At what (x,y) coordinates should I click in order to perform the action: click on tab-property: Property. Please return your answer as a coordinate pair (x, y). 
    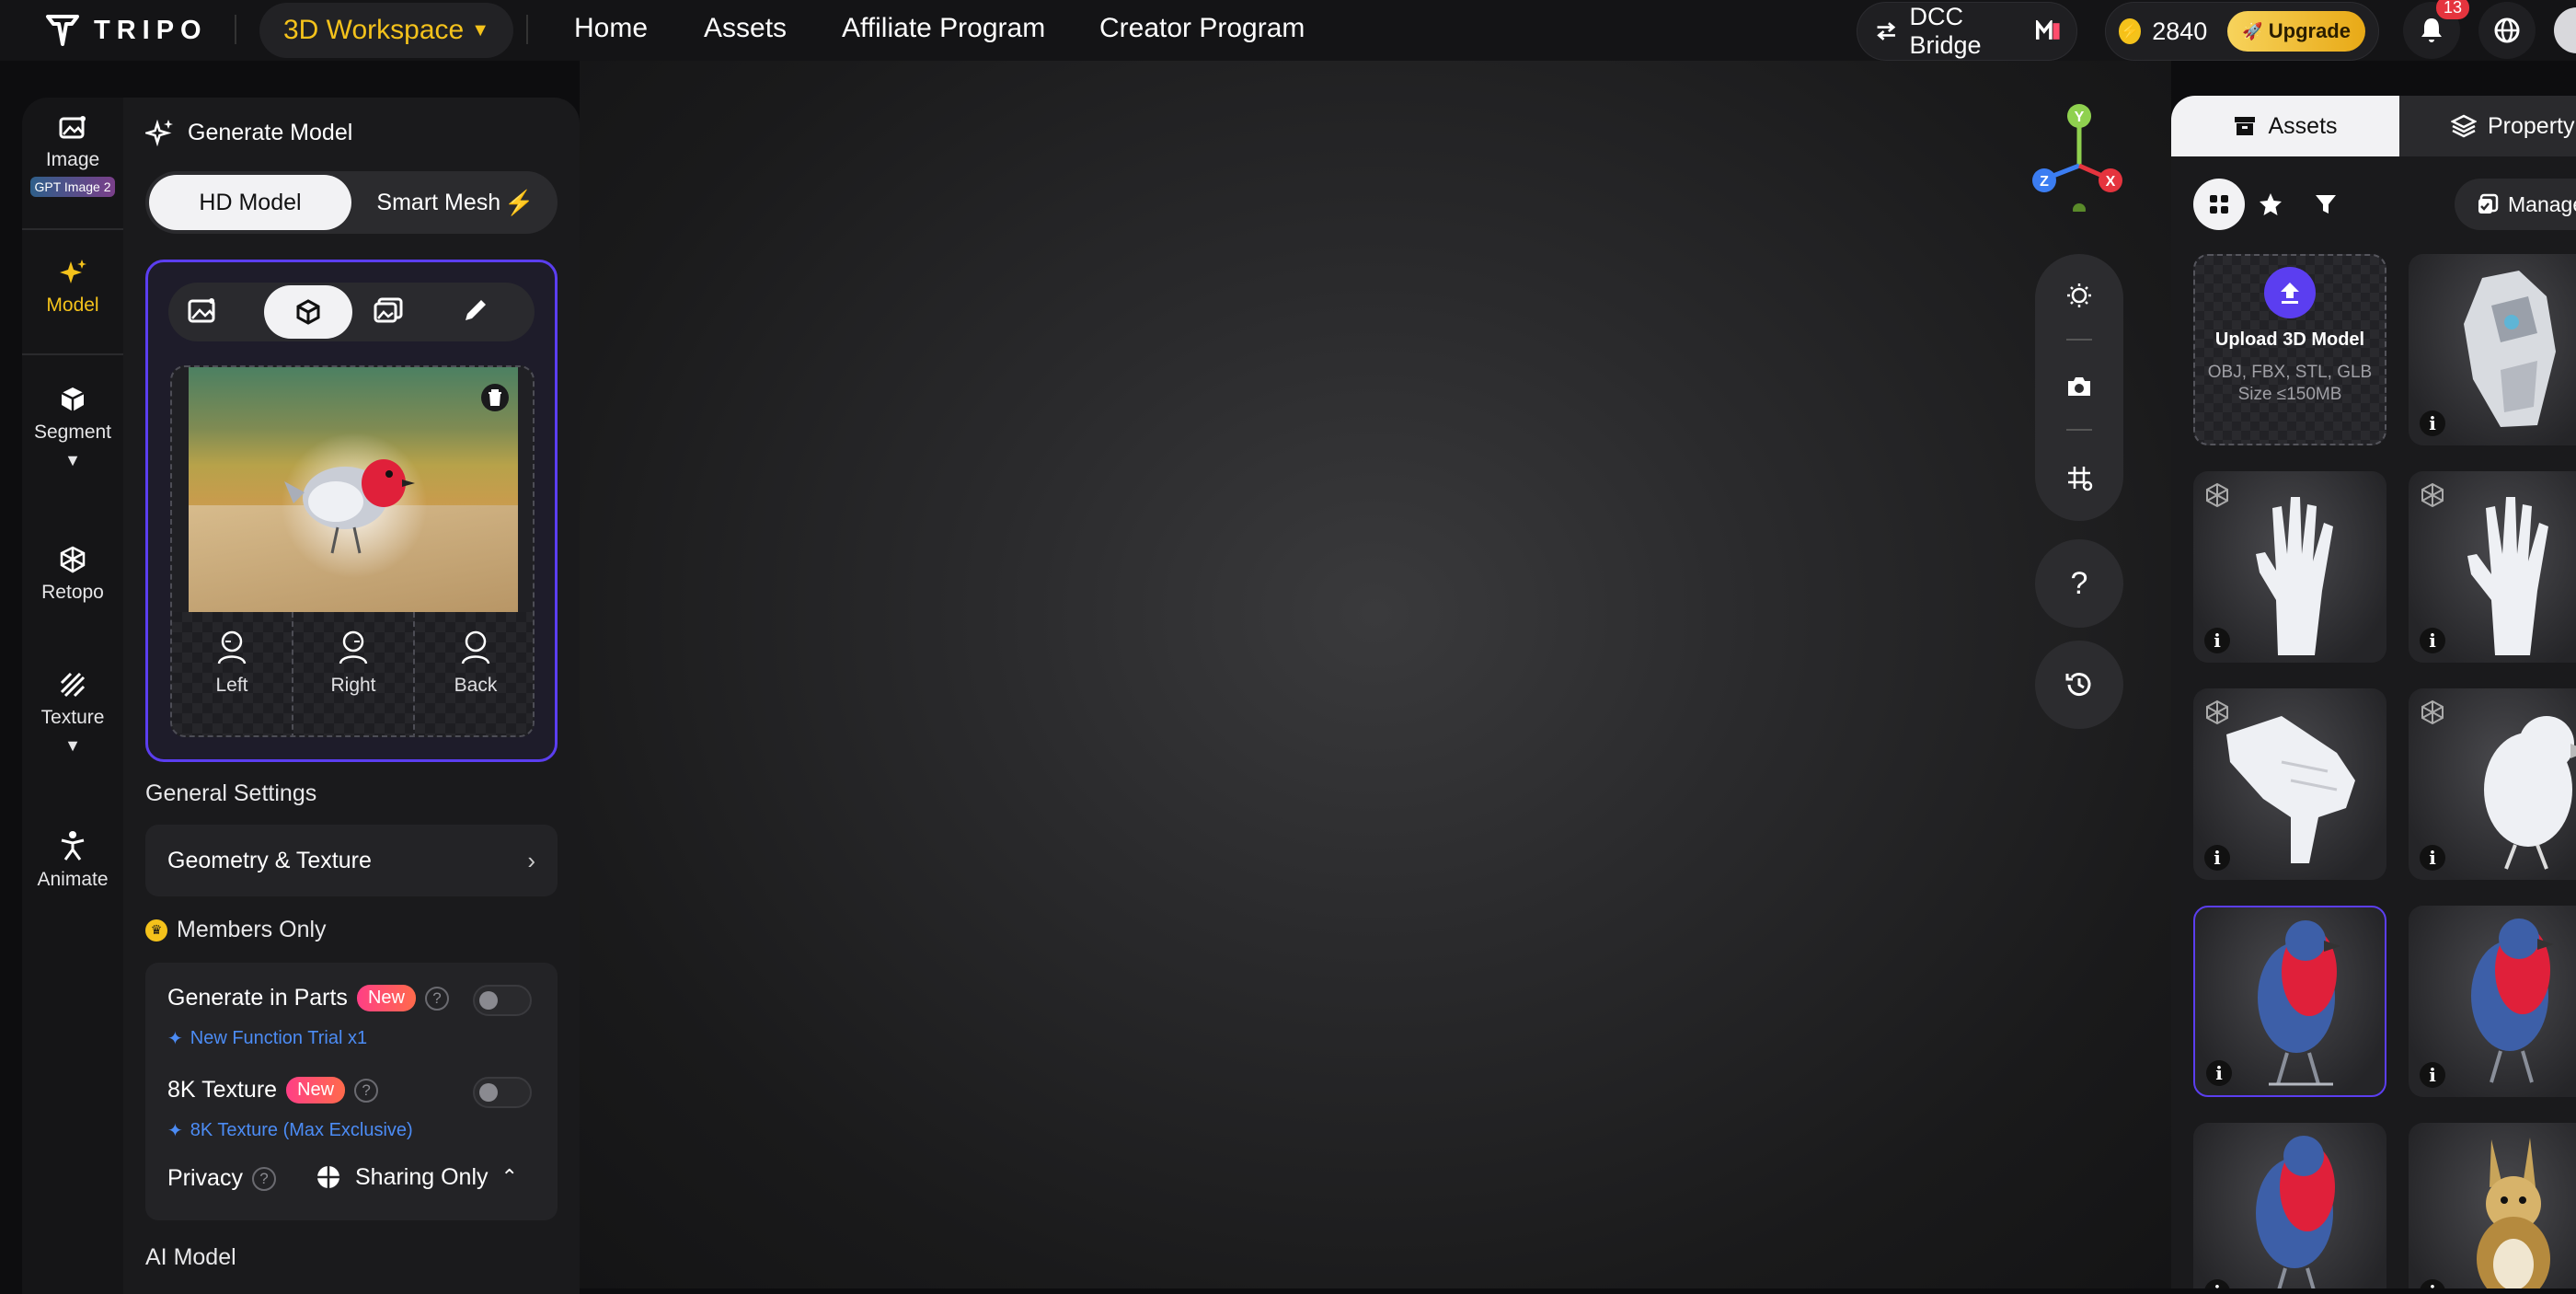
    Looking at the image, I should click on (2512, 126).